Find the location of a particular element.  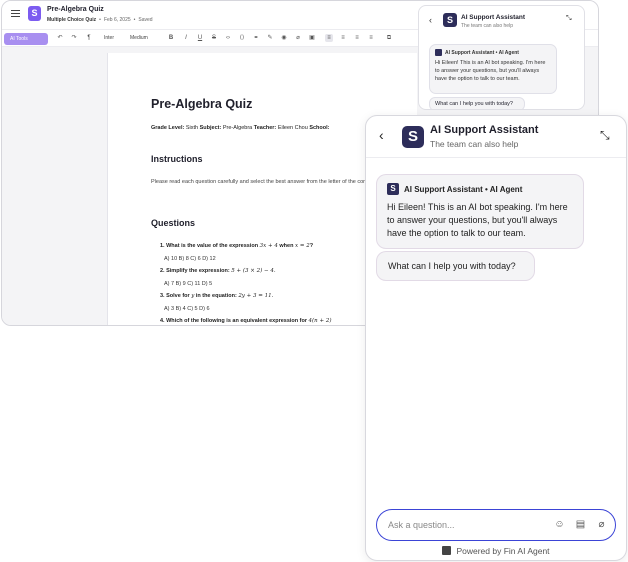

app-logo-icon: S is located at coordinates (34, 13).